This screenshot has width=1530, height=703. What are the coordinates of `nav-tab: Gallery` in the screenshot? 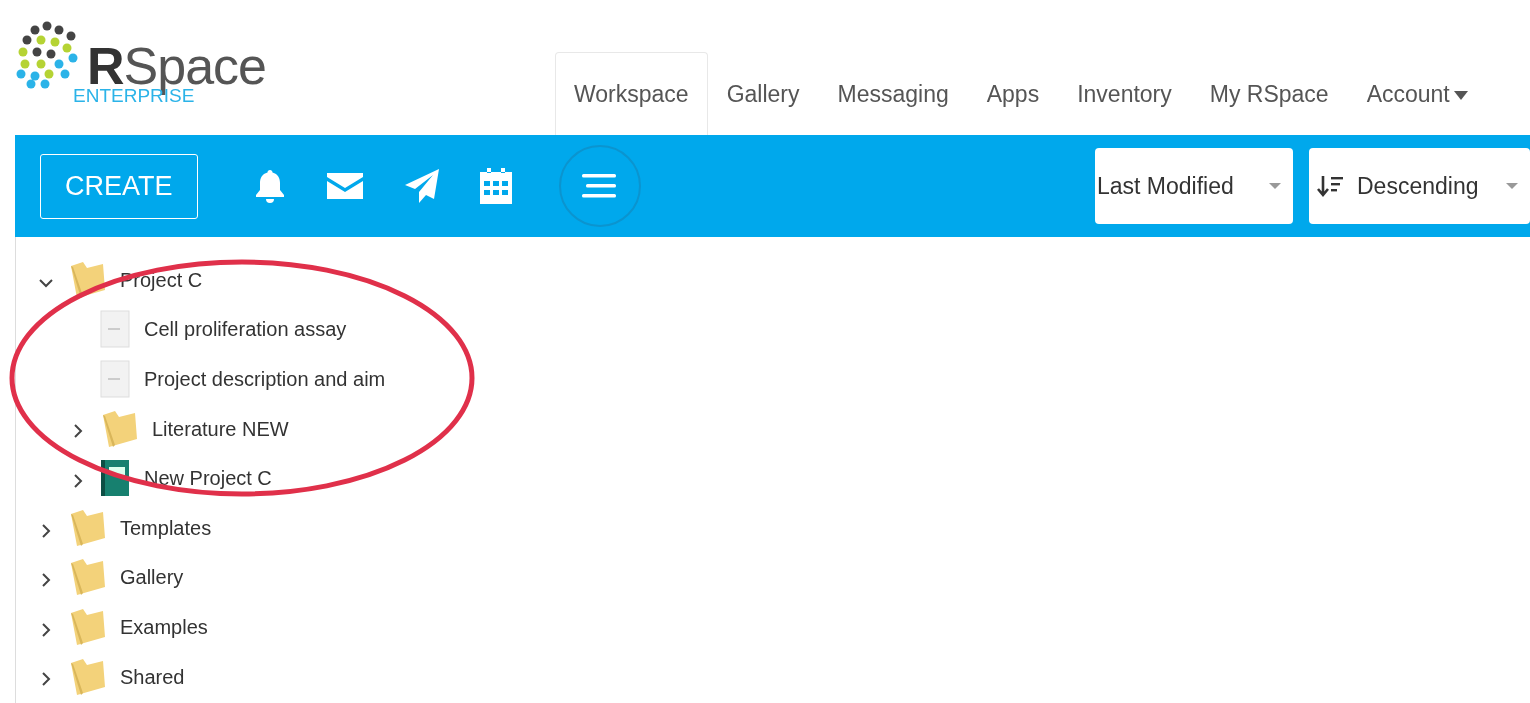 It's located at (763, 93).